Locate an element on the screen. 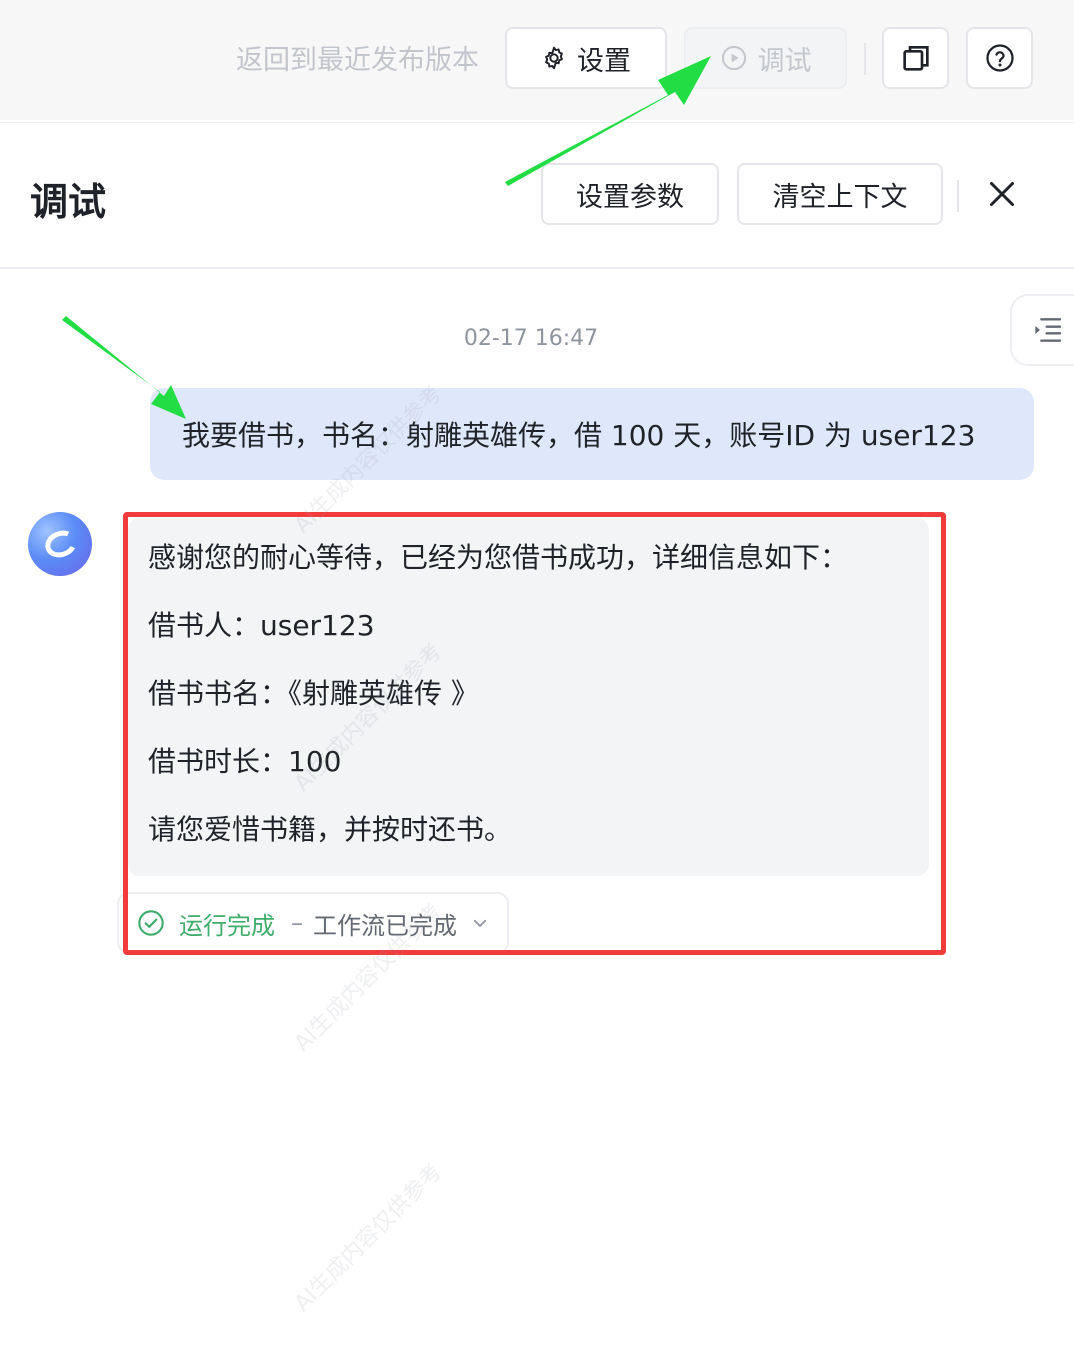  top-toolbar: 返回到最近发布版本 设置 调试 is located at coordinates (537, 60).